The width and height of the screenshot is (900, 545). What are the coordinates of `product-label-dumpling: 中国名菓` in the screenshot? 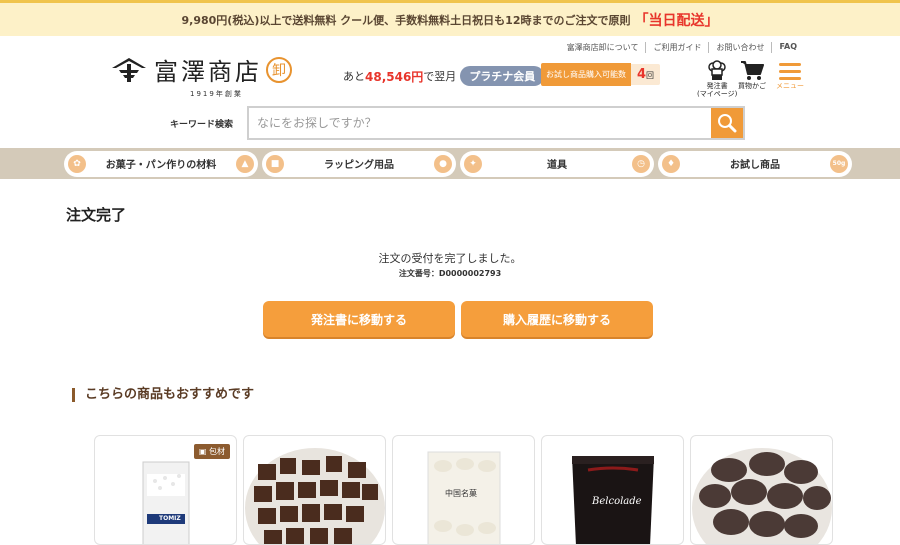 It's located at (461, 493).